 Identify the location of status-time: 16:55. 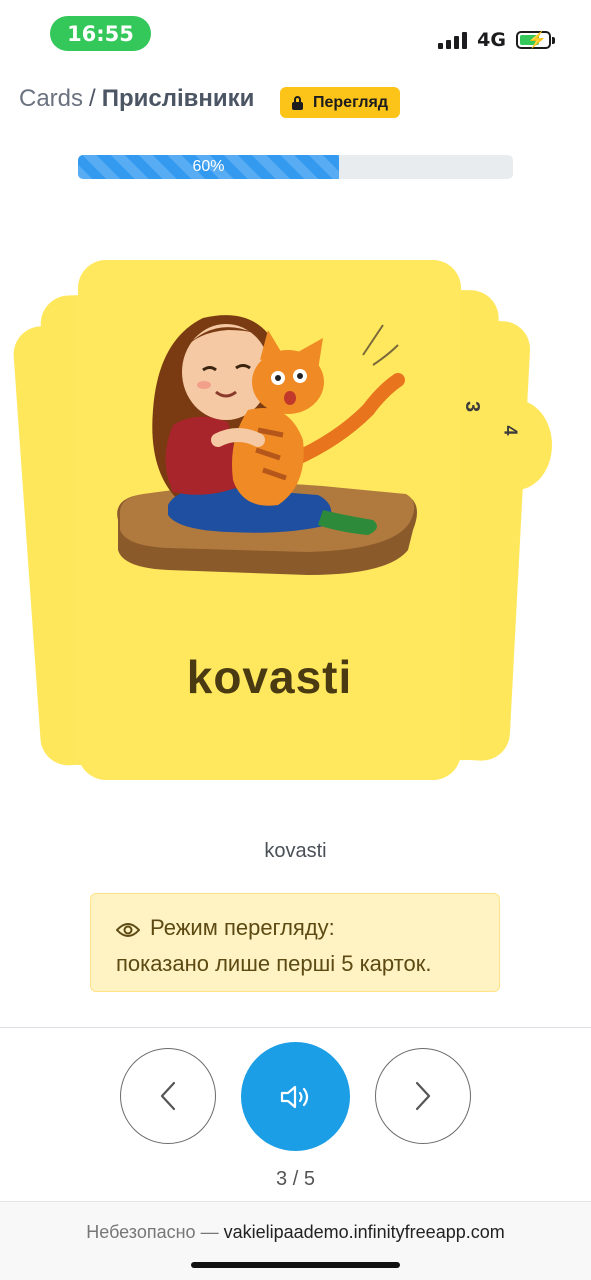
(100, 33).